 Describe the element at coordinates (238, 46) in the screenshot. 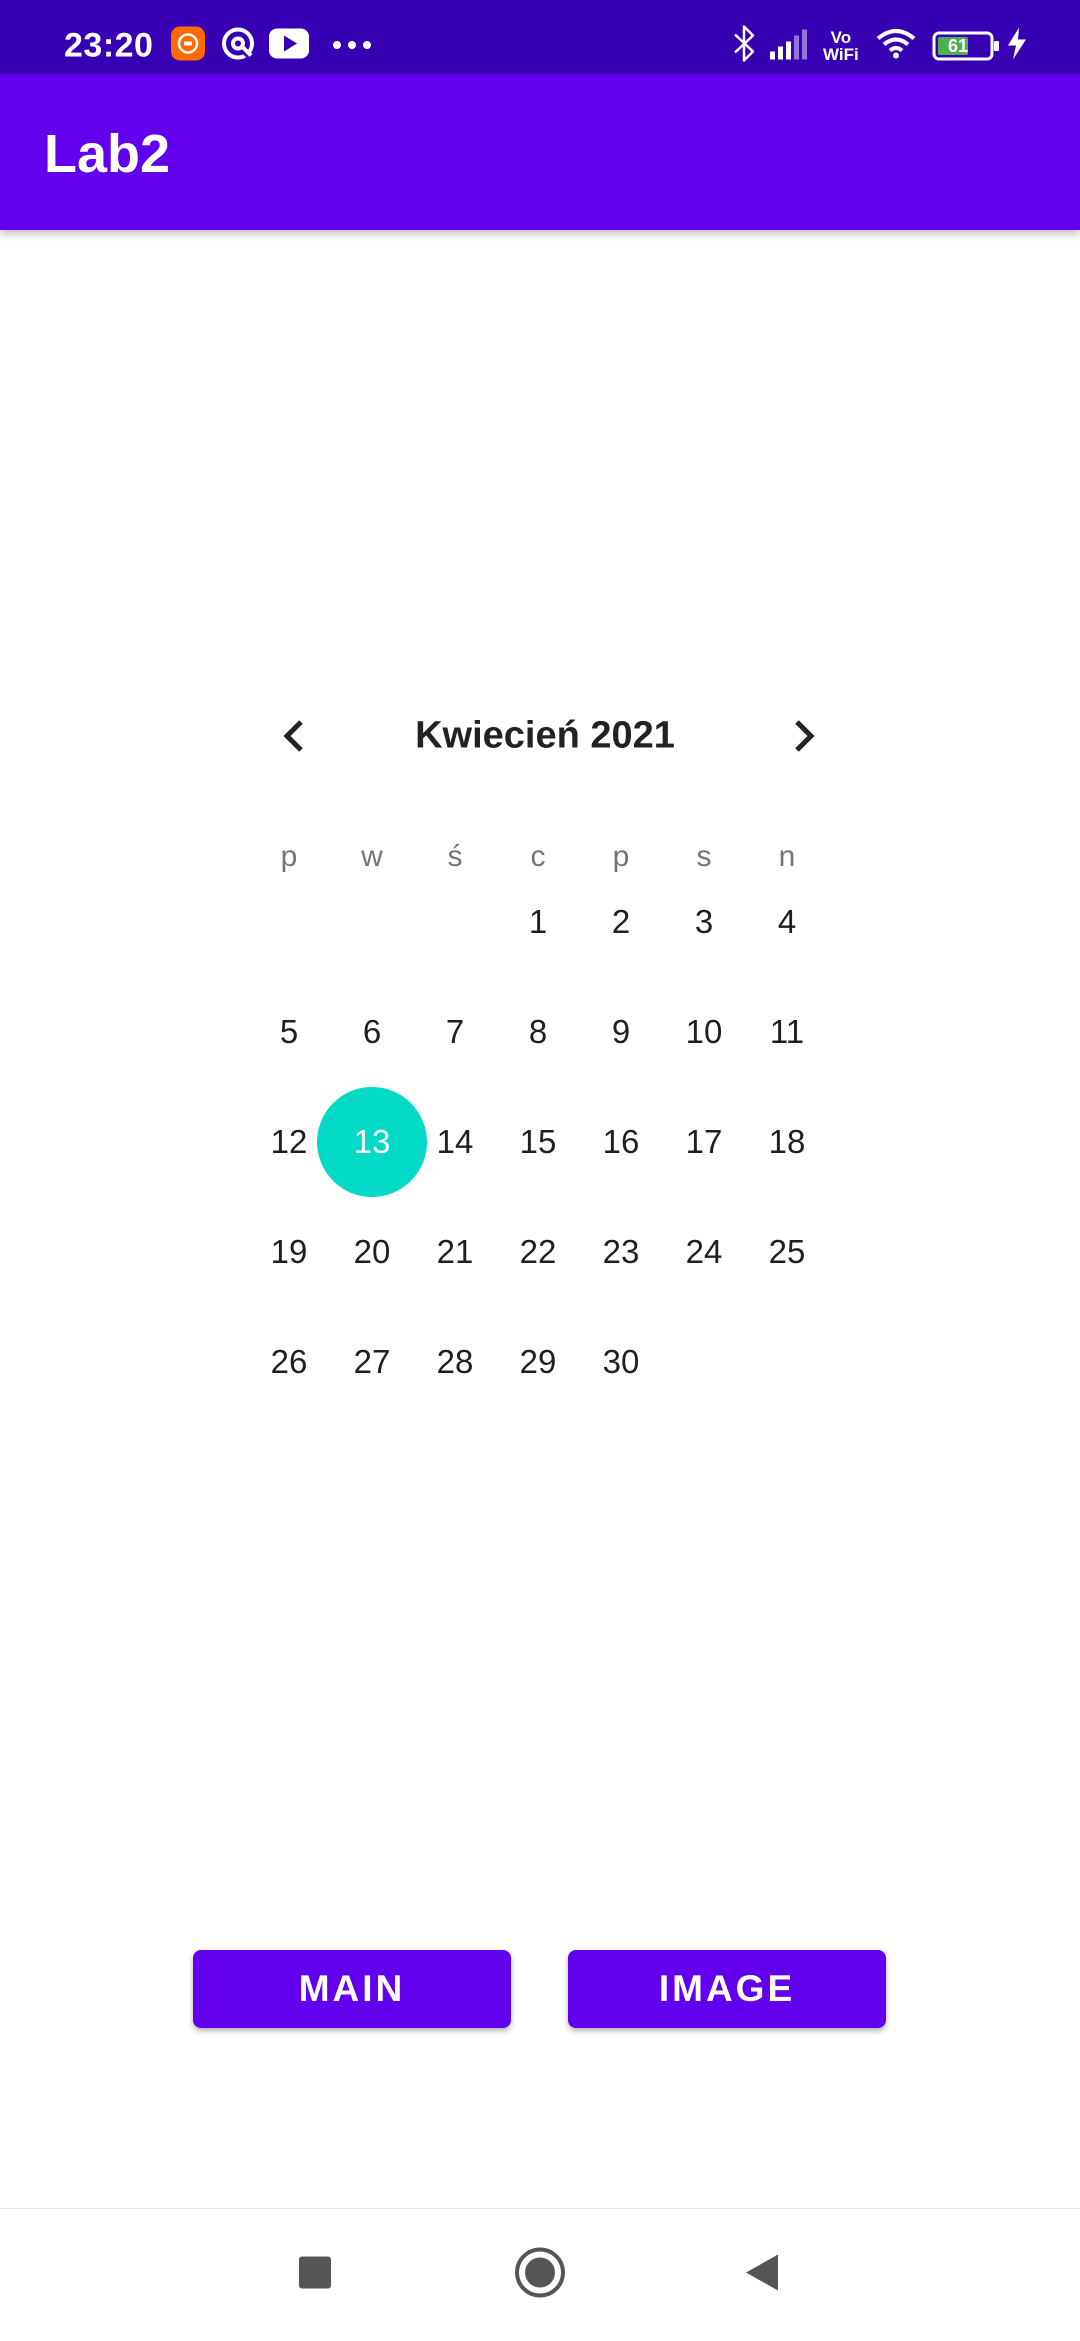

I see `at-sign-icon` at that location.